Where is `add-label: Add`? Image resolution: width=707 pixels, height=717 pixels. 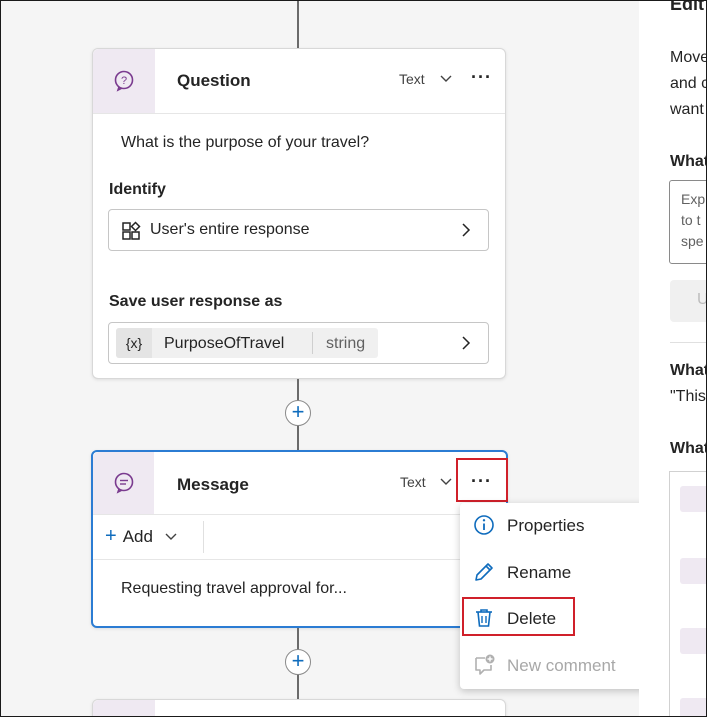 add-label: Add is located at coordinates (137, 536).